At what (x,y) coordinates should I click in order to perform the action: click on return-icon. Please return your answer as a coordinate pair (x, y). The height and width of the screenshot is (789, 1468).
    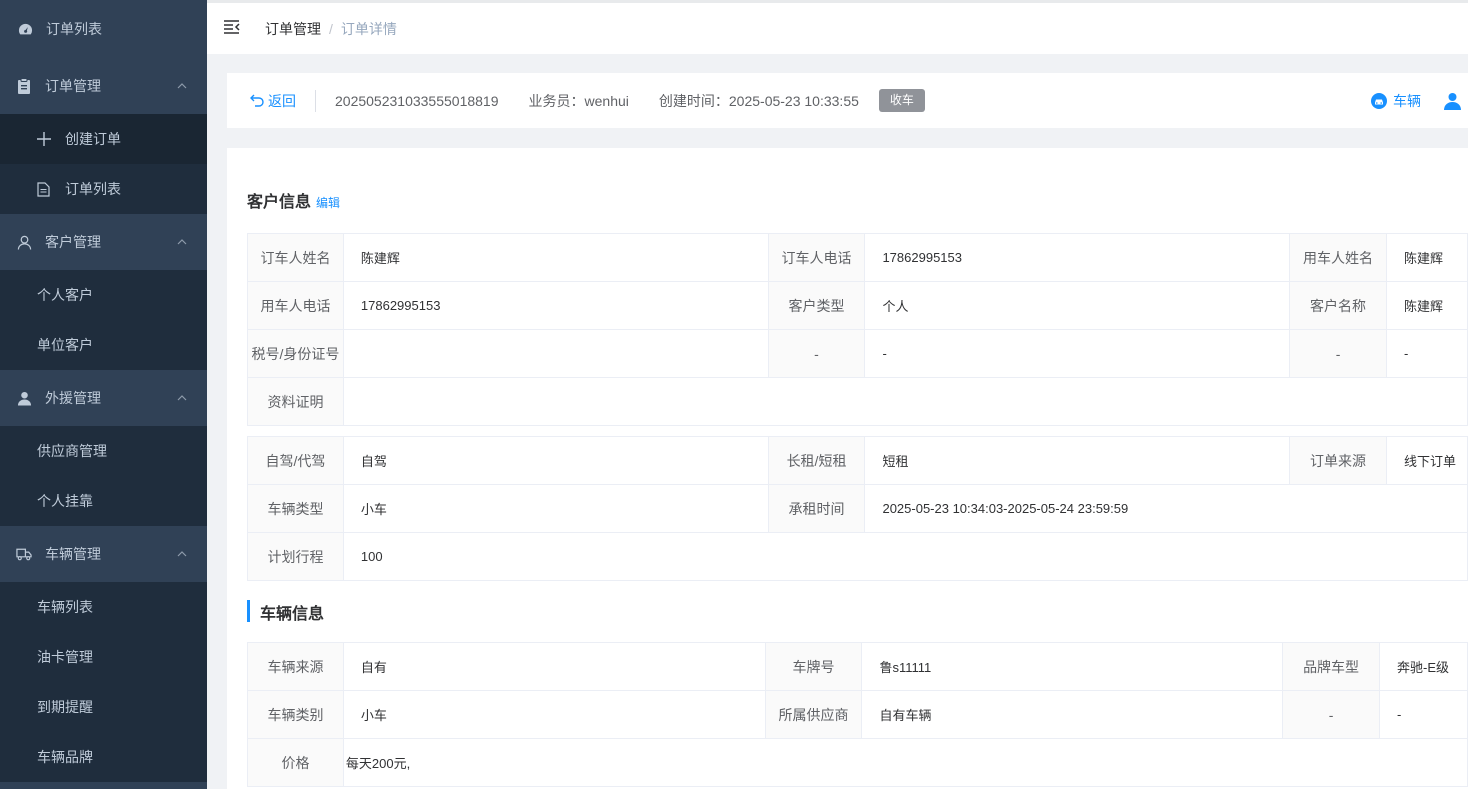
    Looking at the image, I should click on (257, 100).